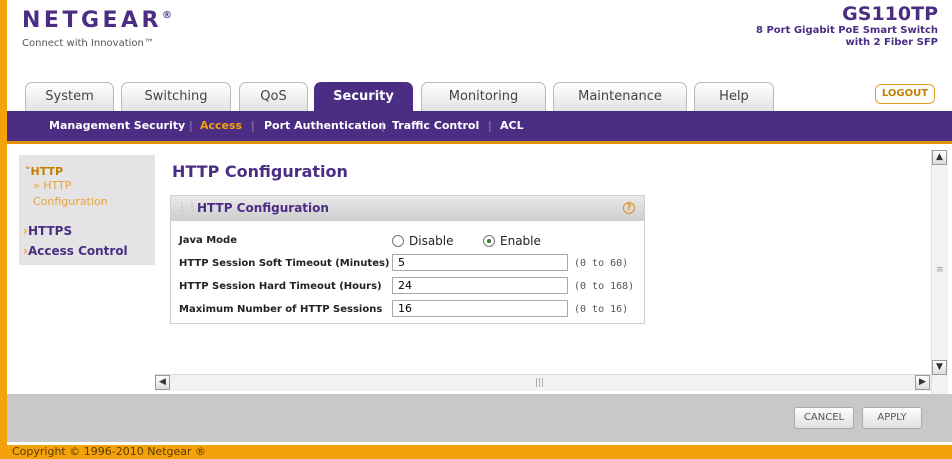 Image resolution: width=952 pixels, height=459 pixels. Describe the element at coordinates (479, 418) in the screenshot. I see `action-bar: CANCEL APPLY` at that location.